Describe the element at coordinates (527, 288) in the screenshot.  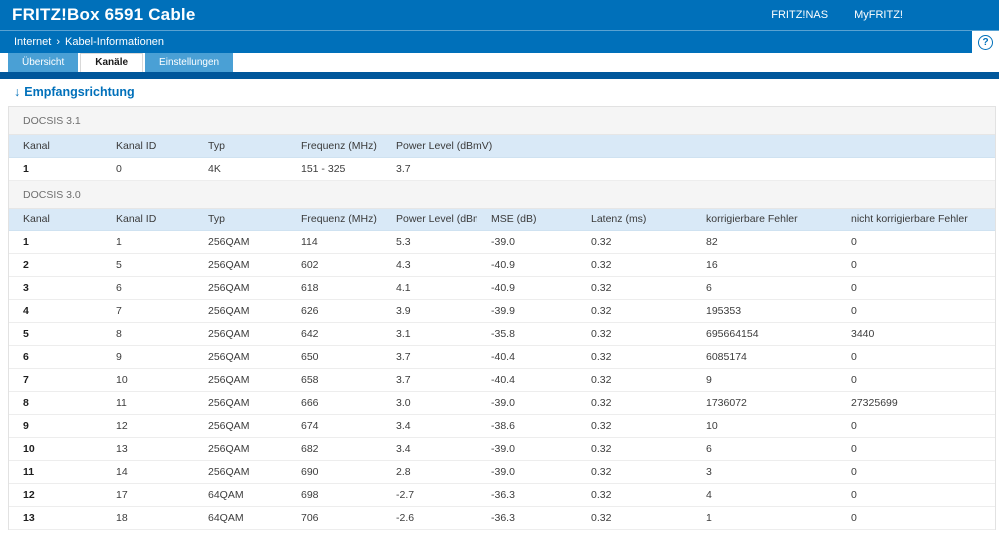
I see `cell: -40.9` at that location.